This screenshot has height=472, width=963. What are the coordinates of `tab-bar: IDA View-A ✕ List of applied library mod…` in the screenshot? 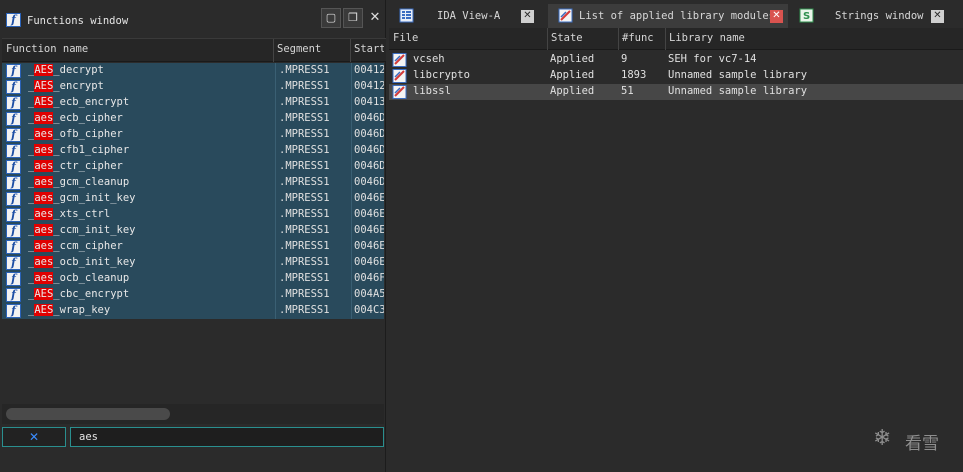 It's located at (676, 16).